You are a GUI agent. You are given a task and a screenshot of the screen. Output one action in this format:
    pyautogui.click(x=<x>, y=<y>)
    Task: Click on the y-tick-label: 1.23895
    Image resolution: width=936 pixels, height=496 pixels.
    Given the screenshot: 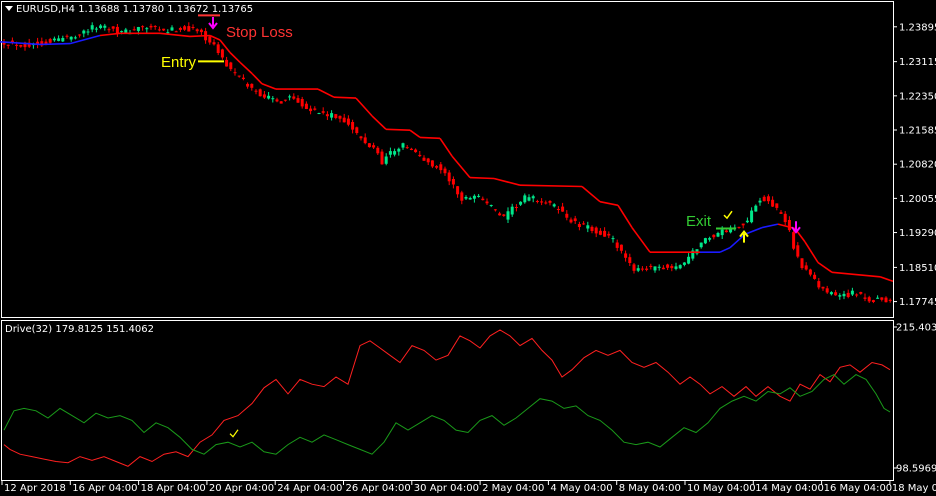 What is the action you would take?
    pyautogui.click(x=917, y=27)
    